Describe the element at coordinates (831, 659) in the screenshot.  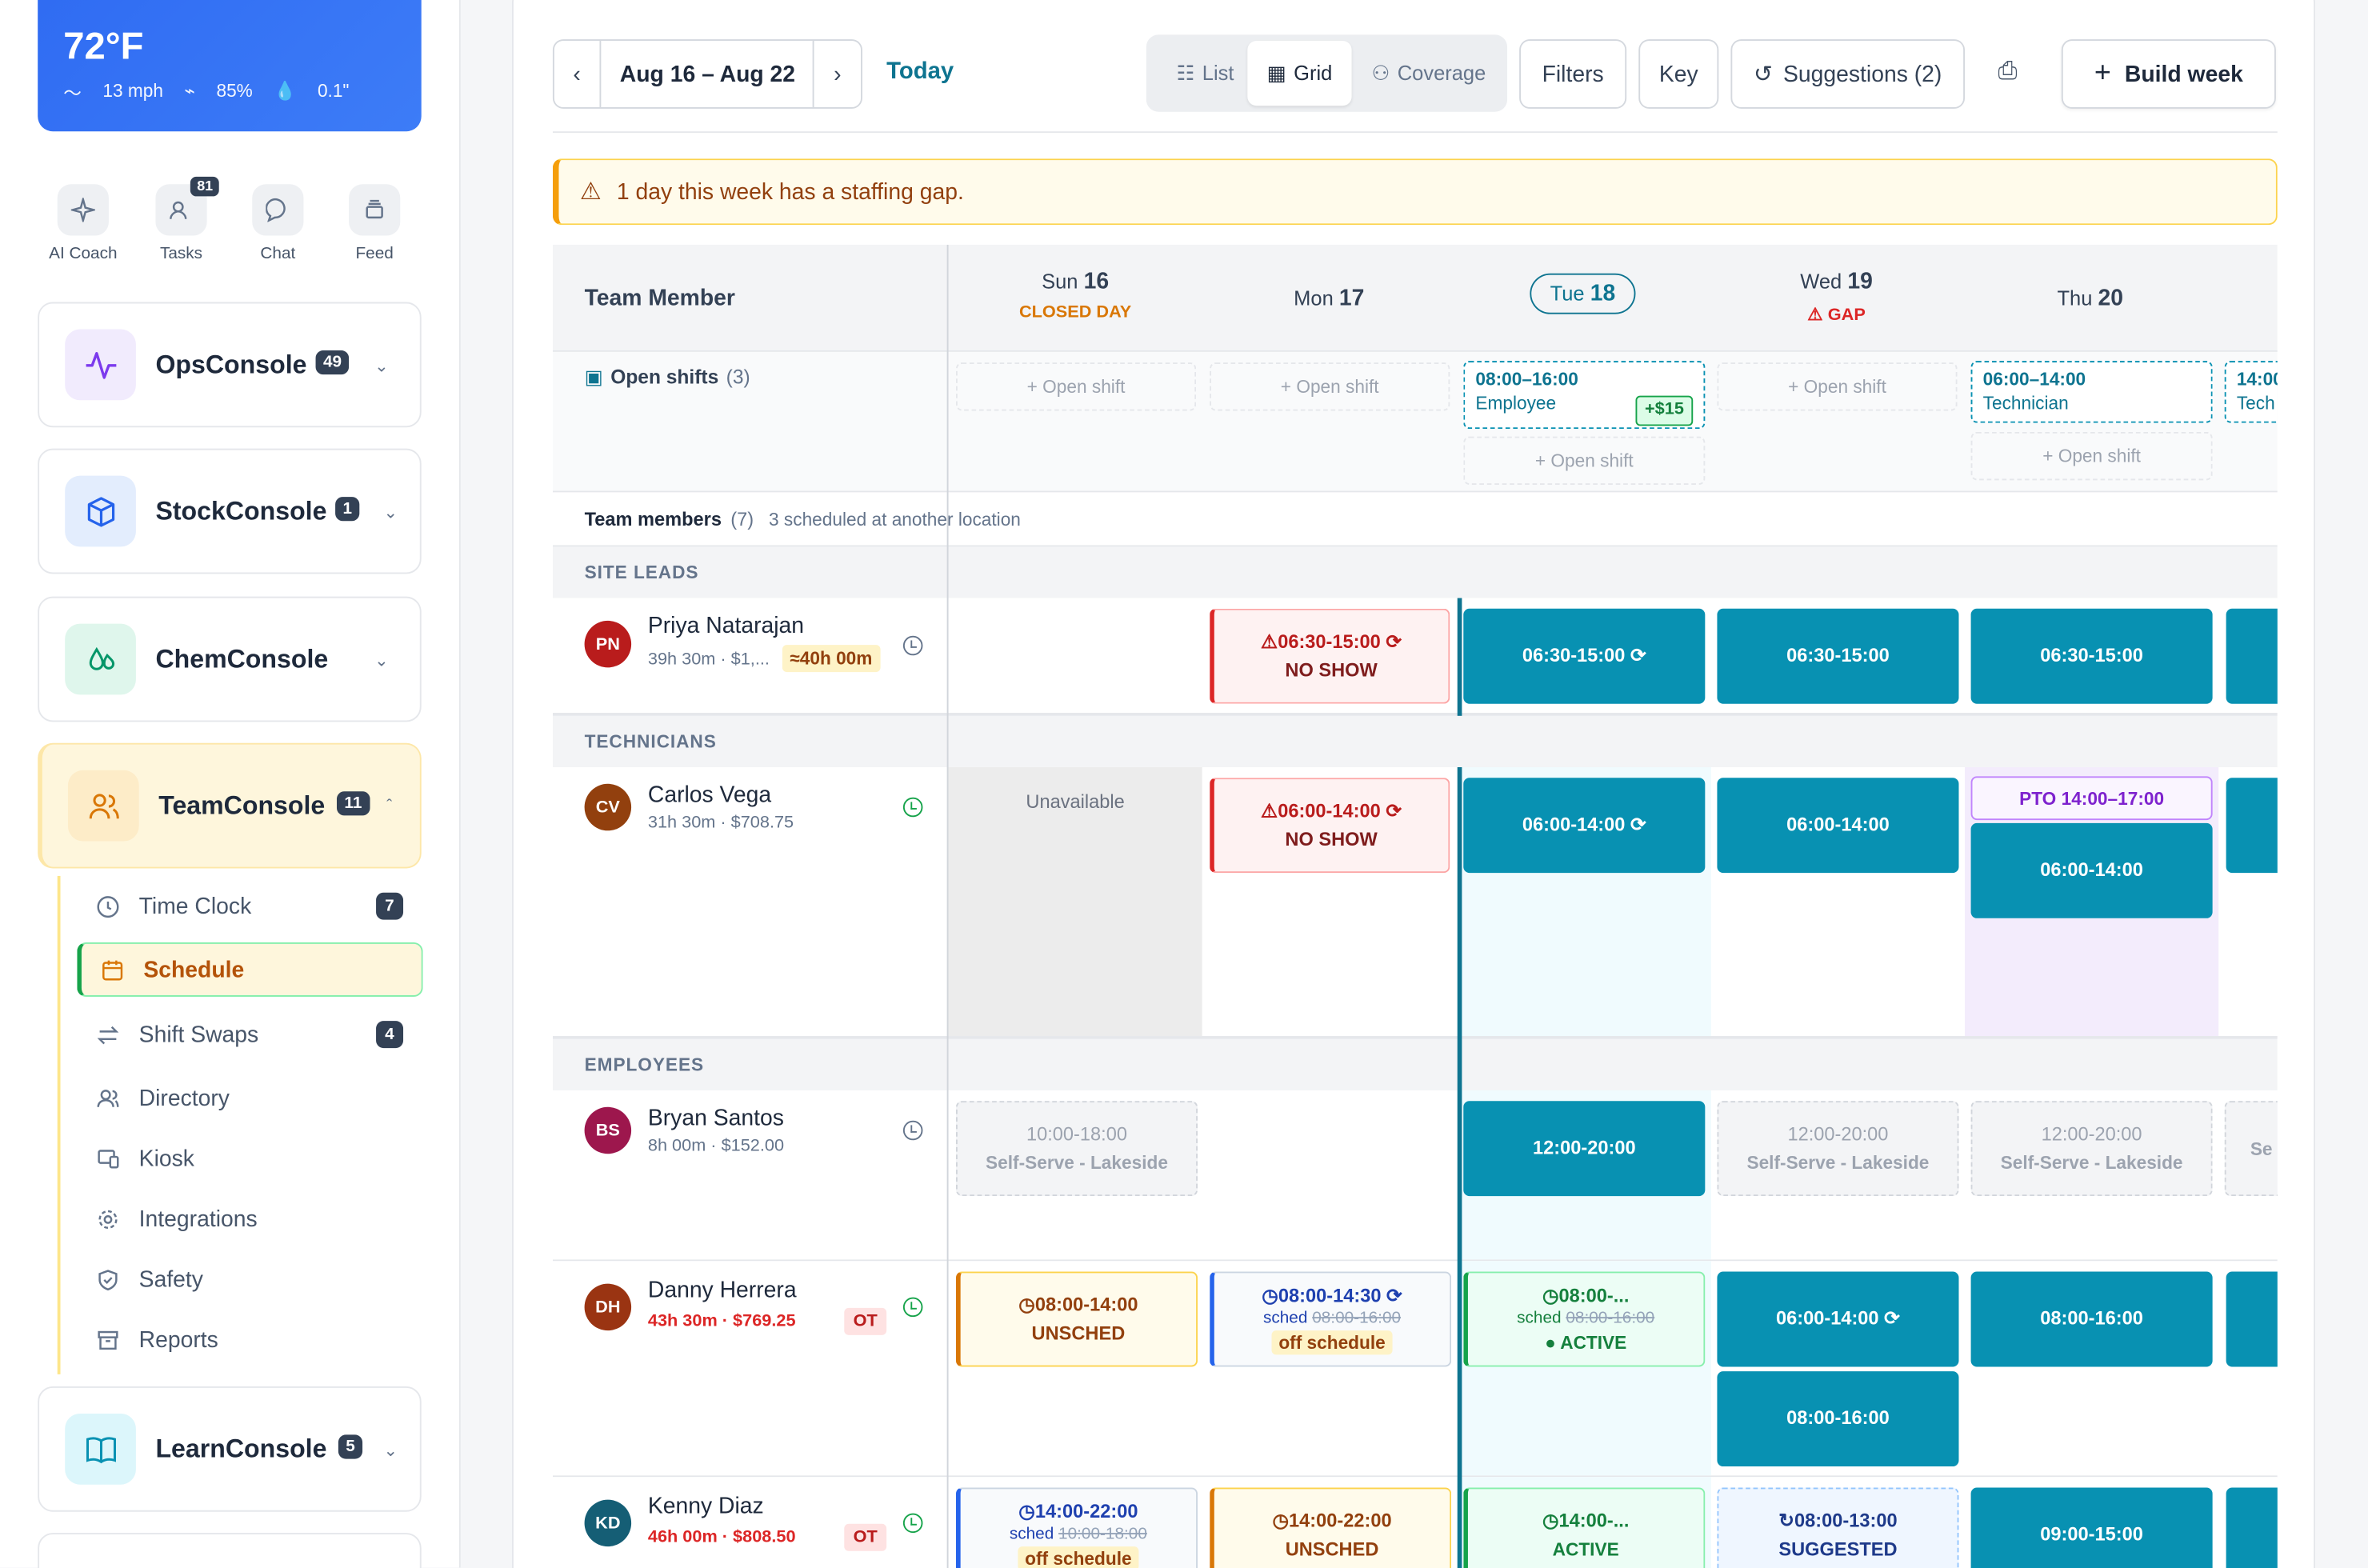
I see `forecast-badge: ≈40h 00m` at that location.